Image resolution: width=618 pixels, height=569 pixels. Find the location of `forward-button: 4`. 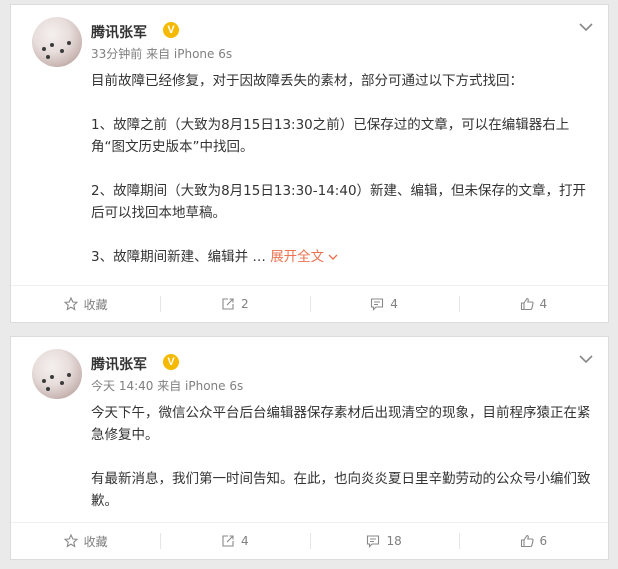

forward-button: 4 is located at coordinates (234, 541).